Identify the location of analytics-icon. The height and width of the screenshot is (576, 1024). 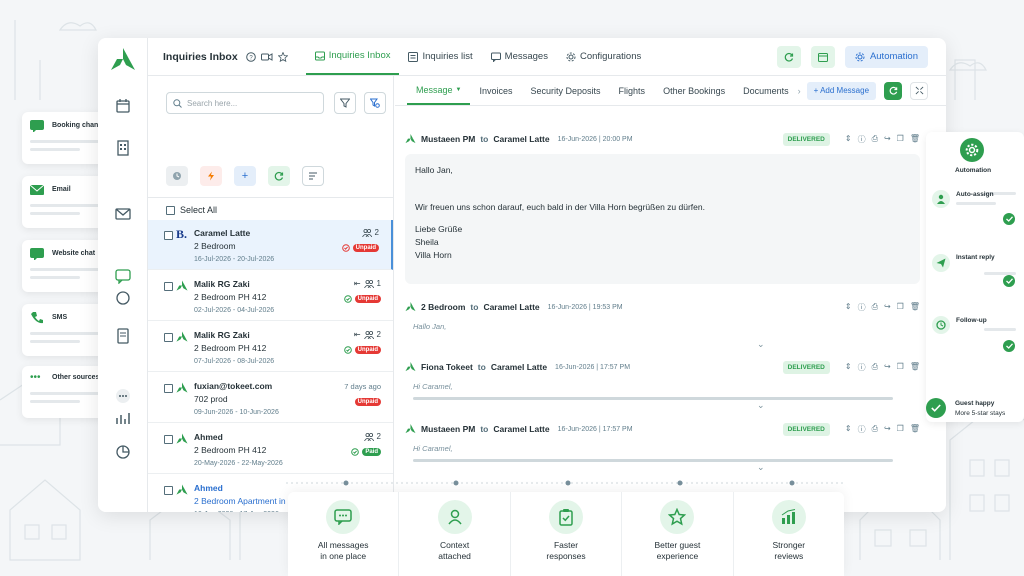
(123, 418).